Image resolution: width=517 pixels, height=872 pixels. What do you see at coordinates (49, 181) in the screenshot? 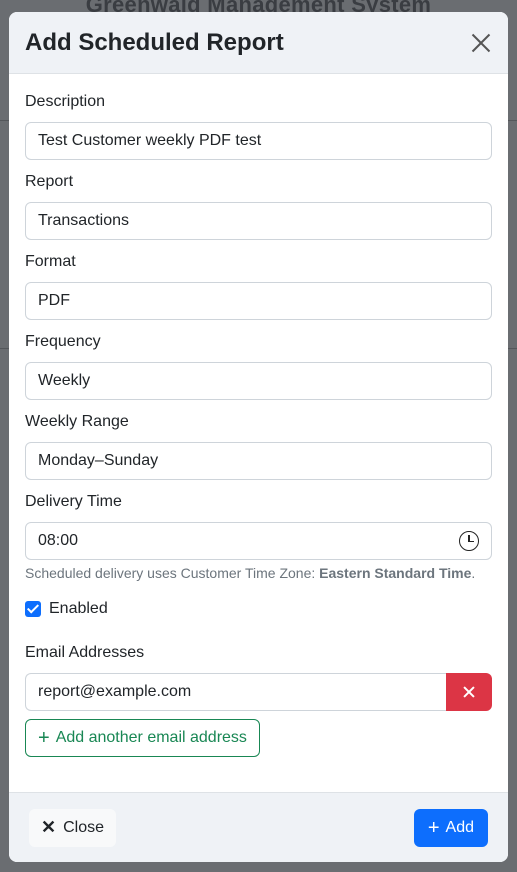
I see `report-label: Report` at bounding box center [49, 181].